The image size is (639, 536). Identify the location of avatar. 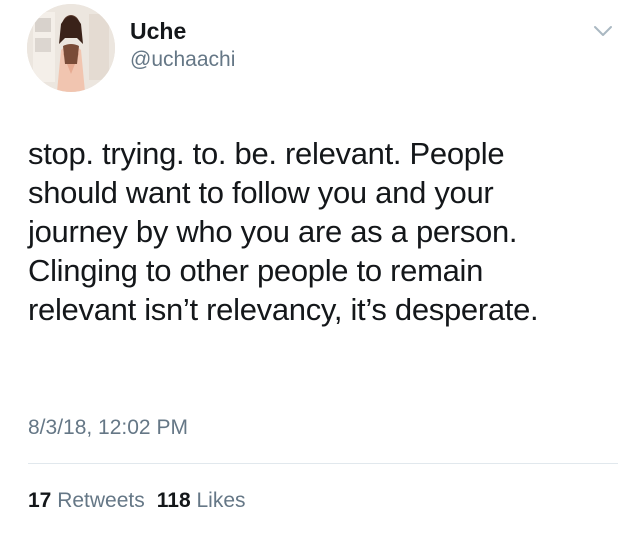
(71, 48).